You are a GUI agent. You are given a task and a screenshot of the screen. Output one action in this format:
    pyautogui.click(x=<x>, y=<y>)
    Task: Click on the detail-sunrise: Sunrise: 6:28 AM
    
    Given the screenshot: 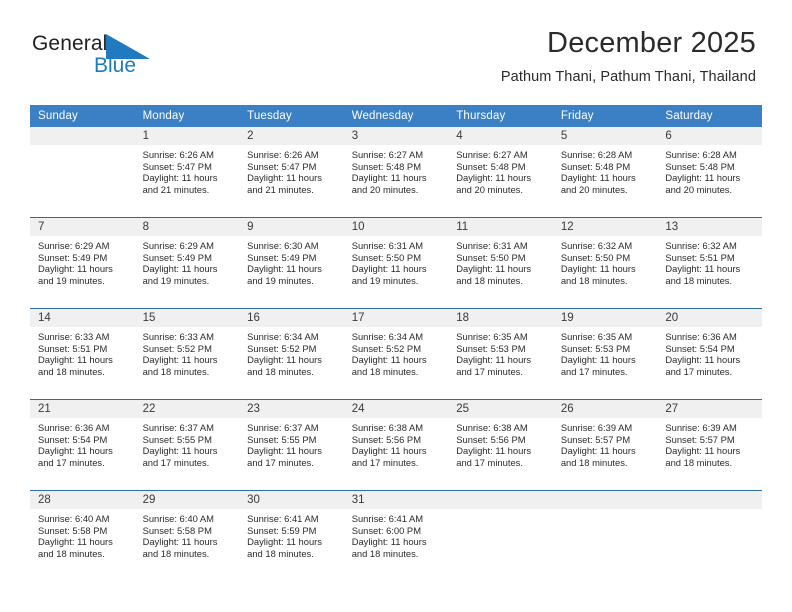 What is the action you would take?
    pyautogui.click(x=596, y=154)
    